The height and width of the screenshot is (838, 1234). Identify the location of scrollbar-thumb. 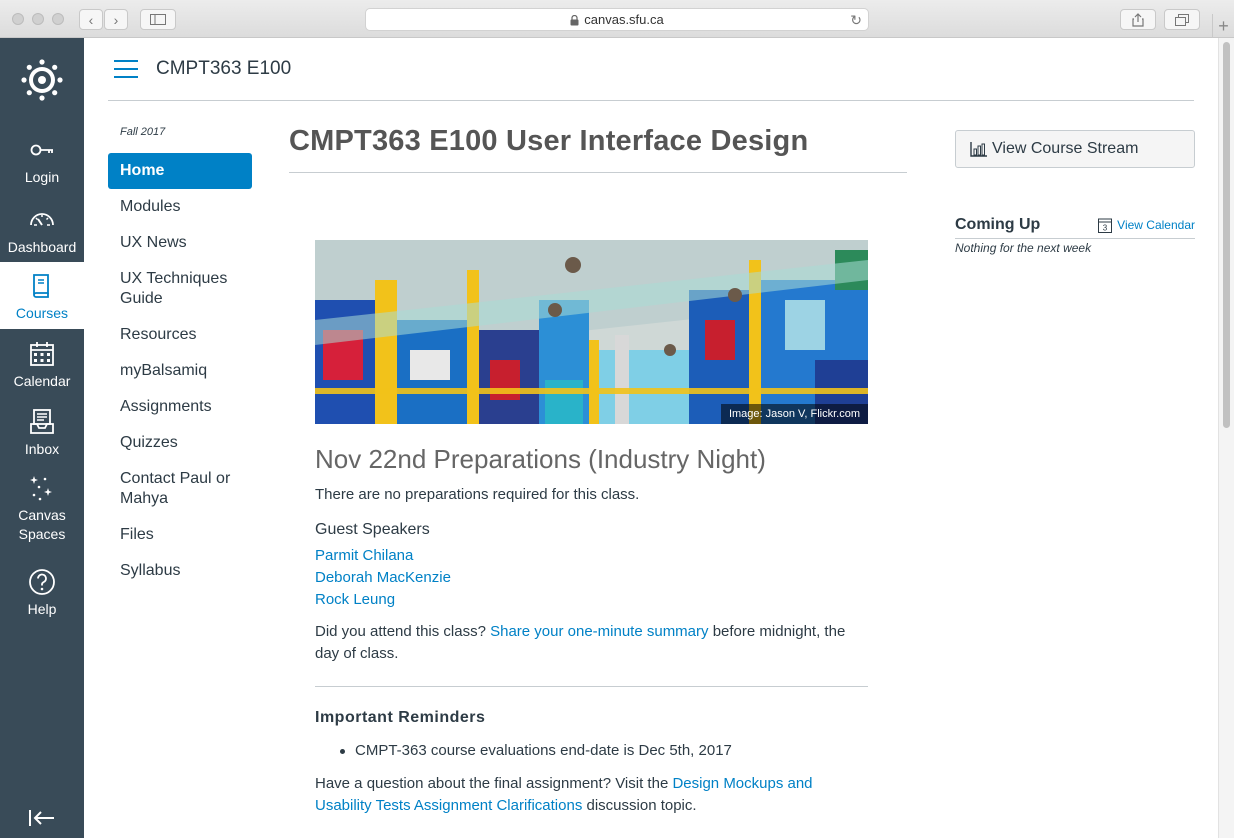
(1226, 235).